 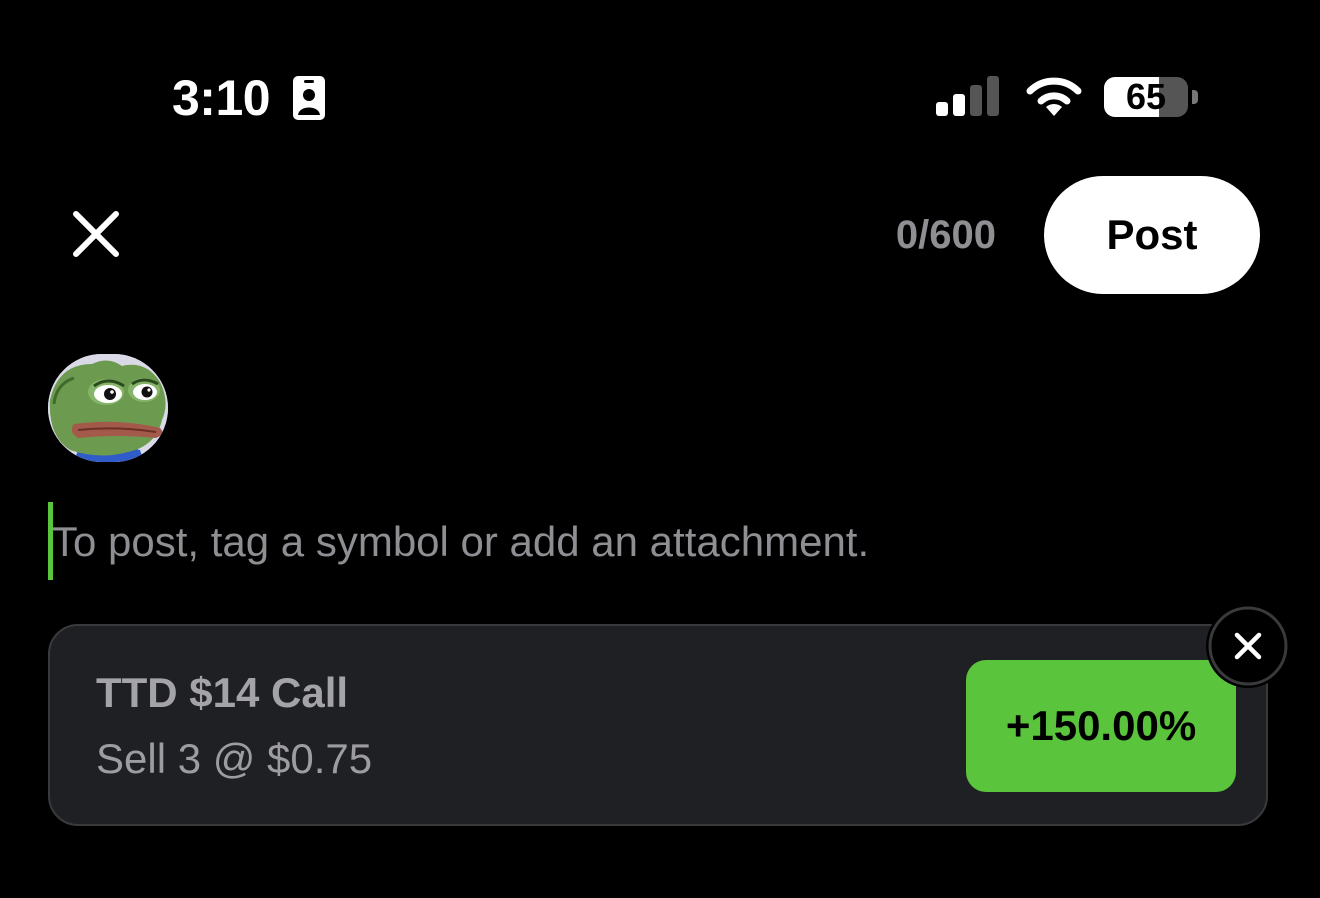 I want to click on battery-icon: 65, so click(x=1151, y=97).